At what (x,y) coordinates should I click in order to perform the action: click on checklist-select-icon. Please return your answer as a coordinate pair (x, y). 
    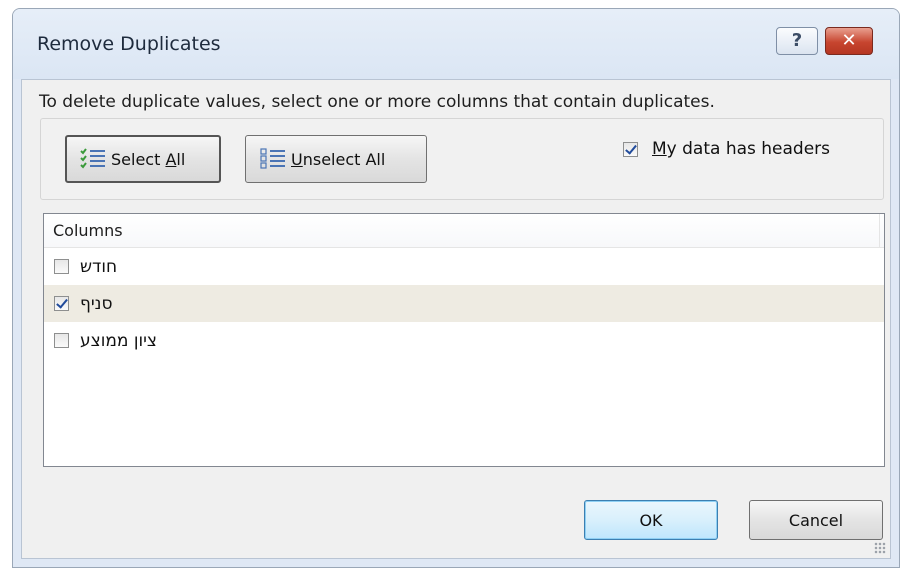
    Looking at the image, I should click on (92, 158).